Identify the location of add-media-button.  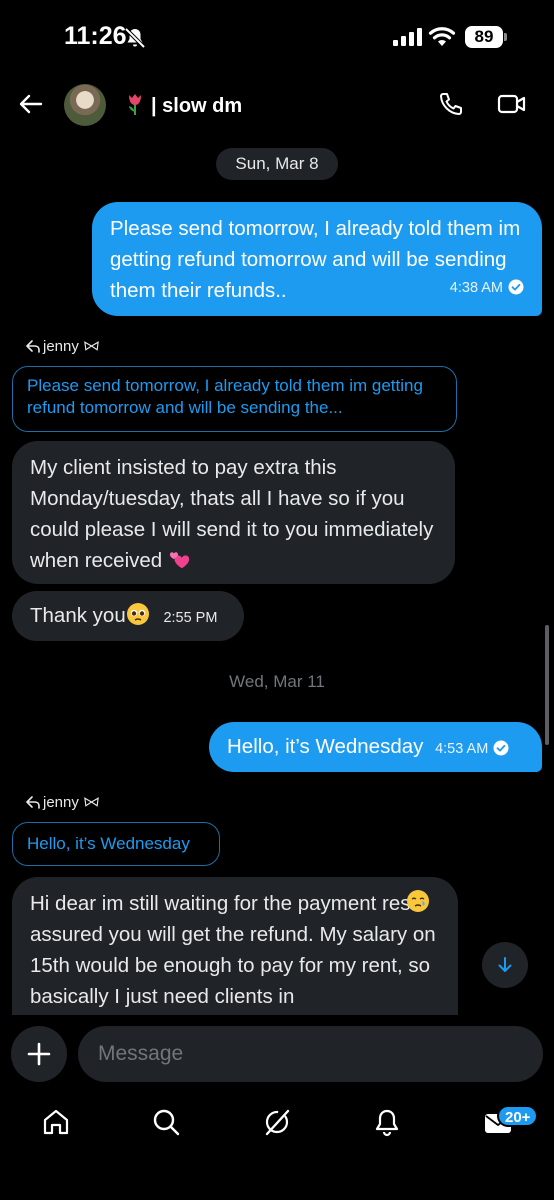
(39, 1054).